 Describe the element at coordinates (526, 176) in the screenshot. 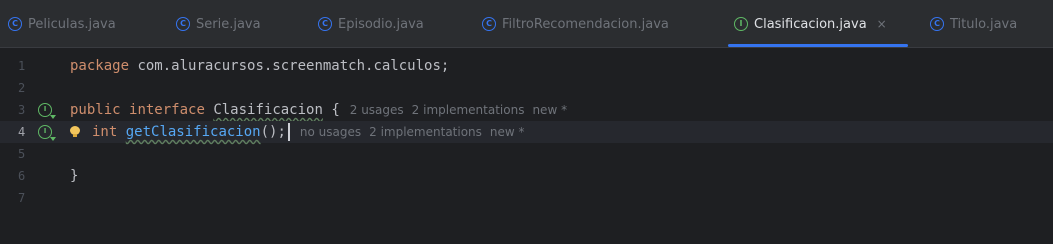

I see `code-line-6: 6 }` at that location.